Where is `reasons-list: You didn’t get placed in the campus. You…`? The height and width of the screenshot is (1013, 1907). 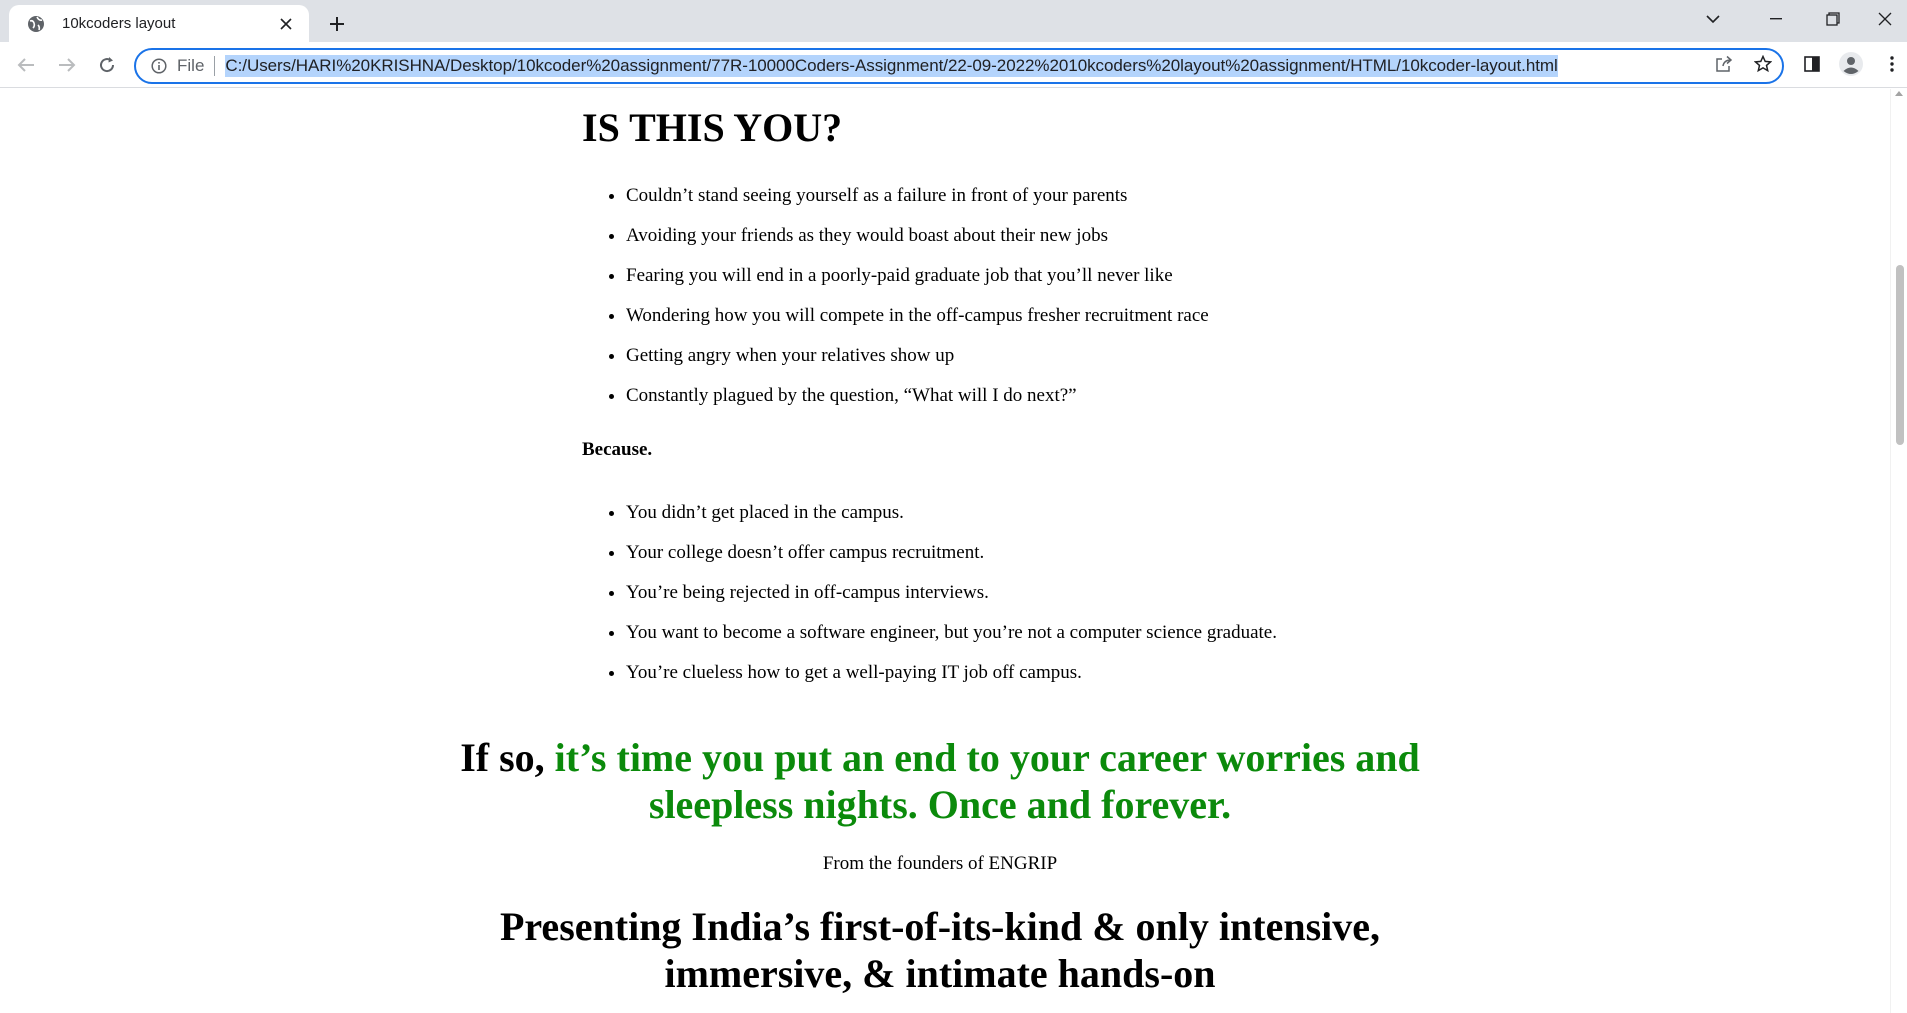
reasons-list: You didn’t get placed in the campus. You… is located at coordinates (951, 599).